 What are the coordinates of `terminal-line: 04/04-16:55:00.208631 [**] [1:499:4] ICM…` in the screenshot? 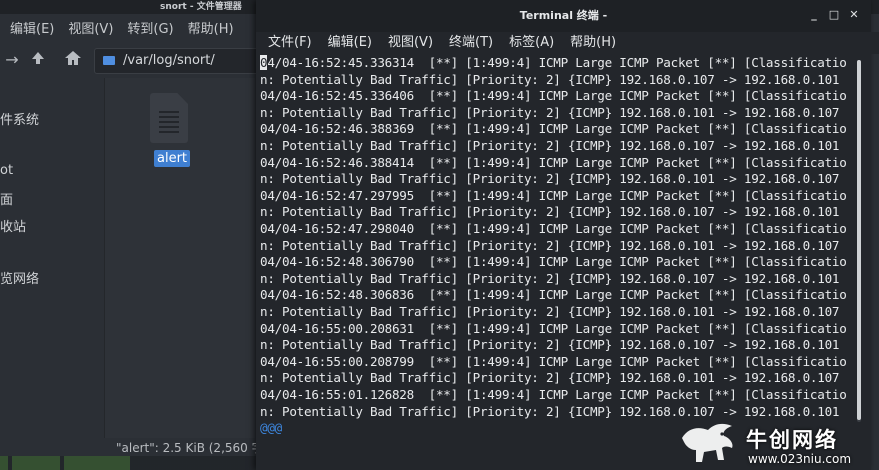 It's located at (553, 328).